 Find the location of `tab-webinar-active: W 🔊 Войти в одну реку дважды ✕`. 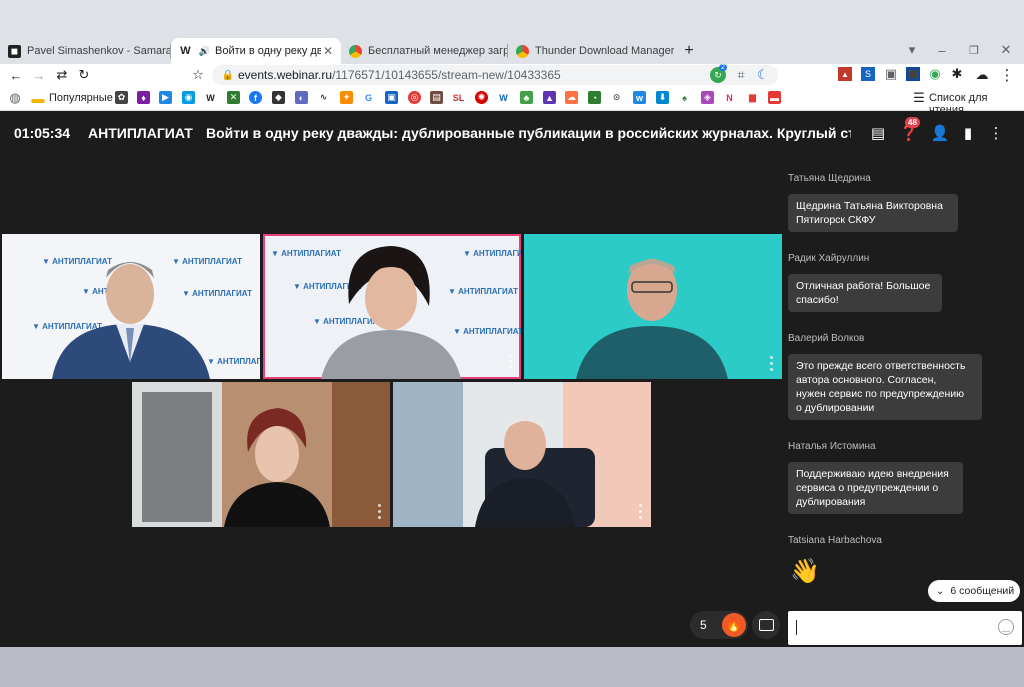

tab-webinar-active: W 🔊 Войти в одну реку дважды ✕ is located at coordinates (256, 51).